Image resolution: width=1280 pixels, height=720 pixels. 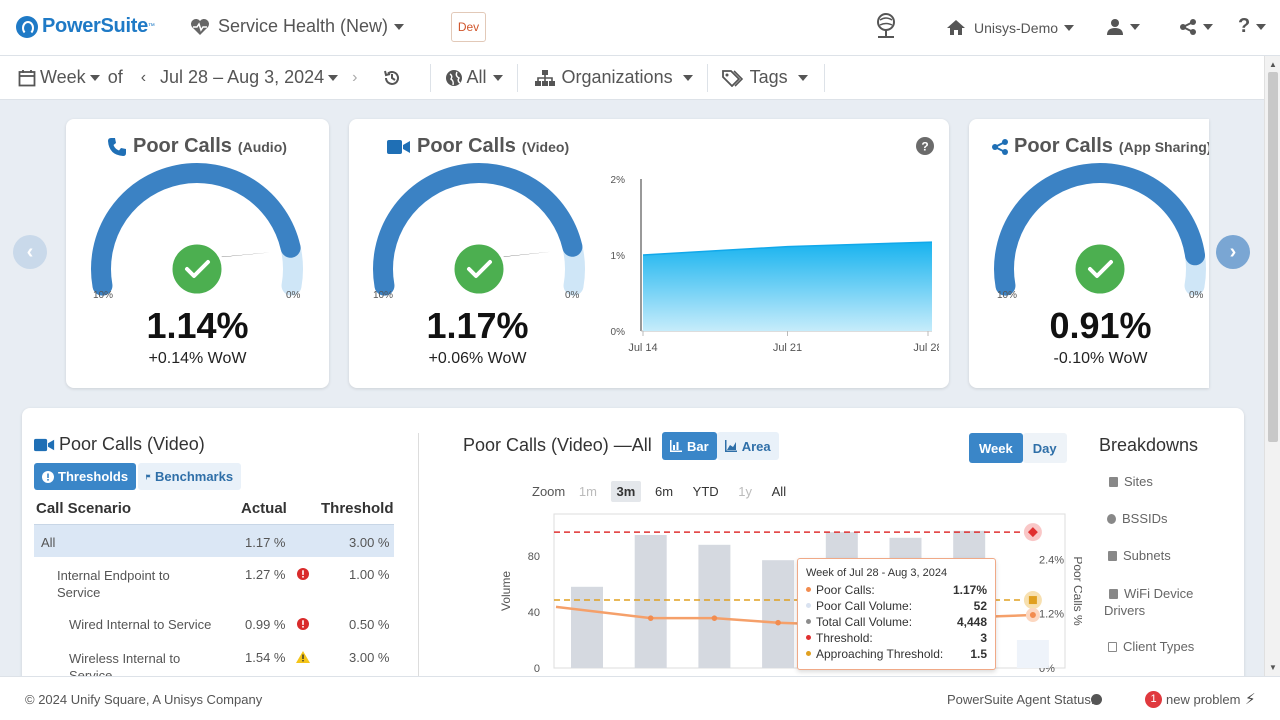 What do you see at coordinates (1159, 602) in the screenshot?
I see `breakdown-wifi-drivers: WiFi Device Drivers` at bounding box center [1159, 602].